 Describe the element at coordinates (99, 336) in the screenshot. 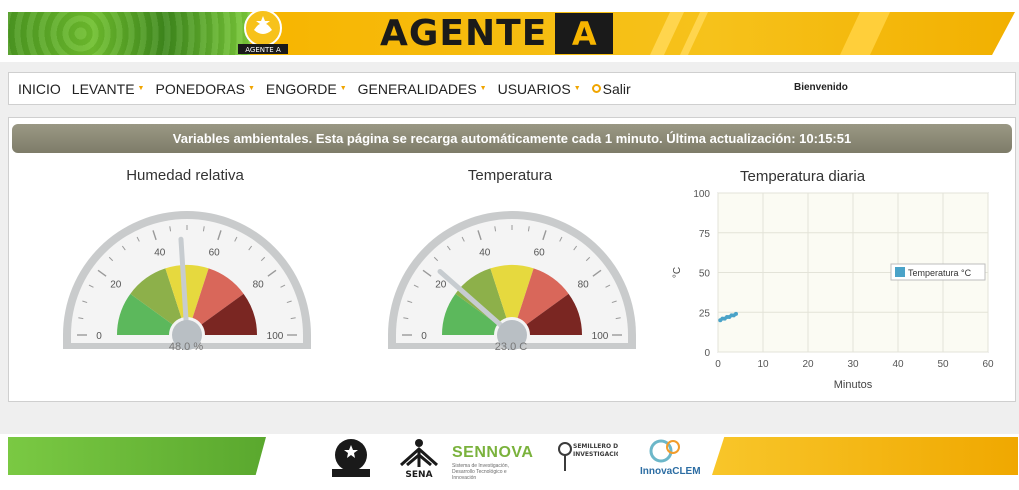

I see `humidity-gauge-tick-label: 0` at that location.